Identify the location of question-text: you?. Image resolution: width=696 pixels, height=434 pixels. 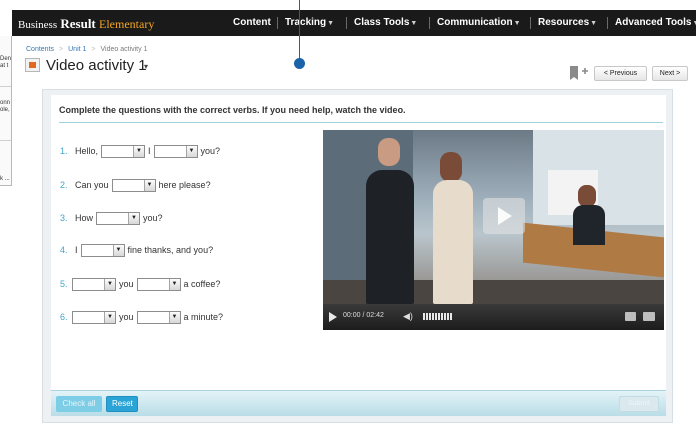
(153, 218).